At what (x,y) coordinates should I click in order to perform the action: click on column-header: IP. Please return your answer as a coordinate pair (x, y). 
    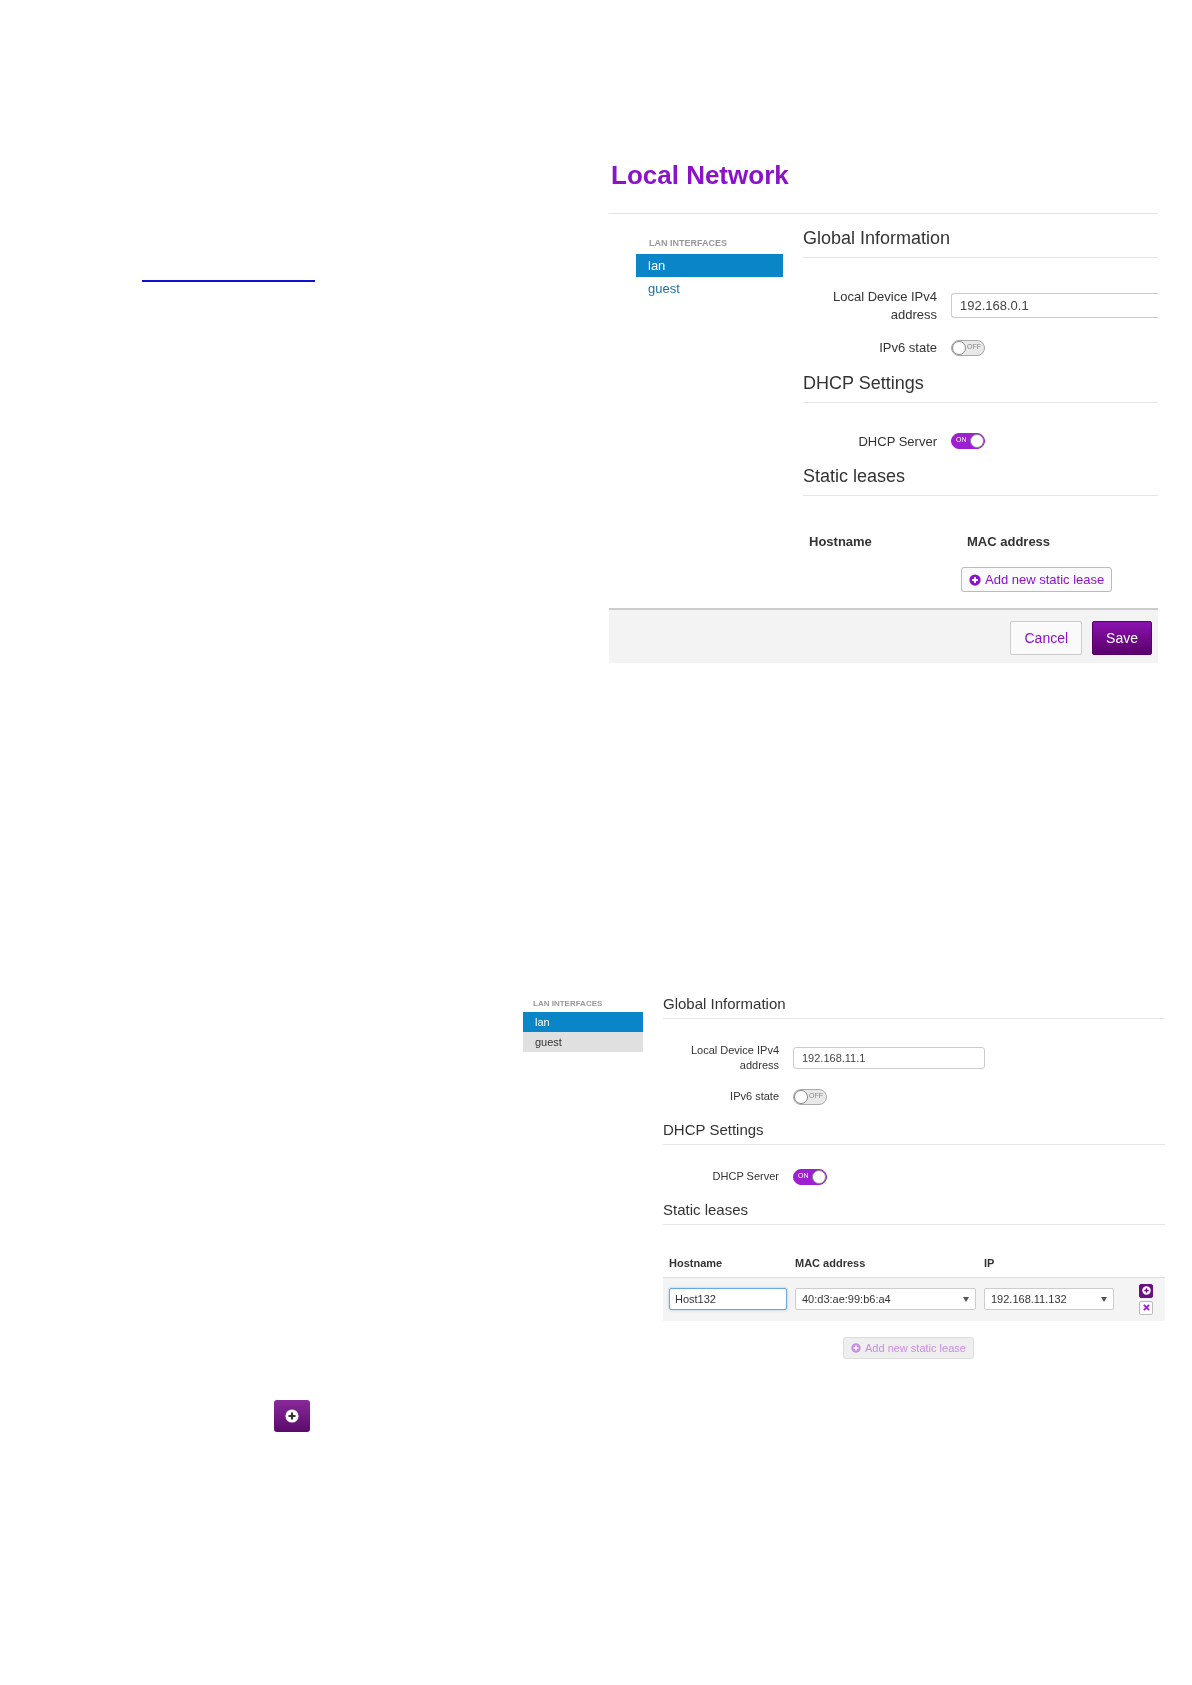
    Looking at the image, I should click on (990, 1262).